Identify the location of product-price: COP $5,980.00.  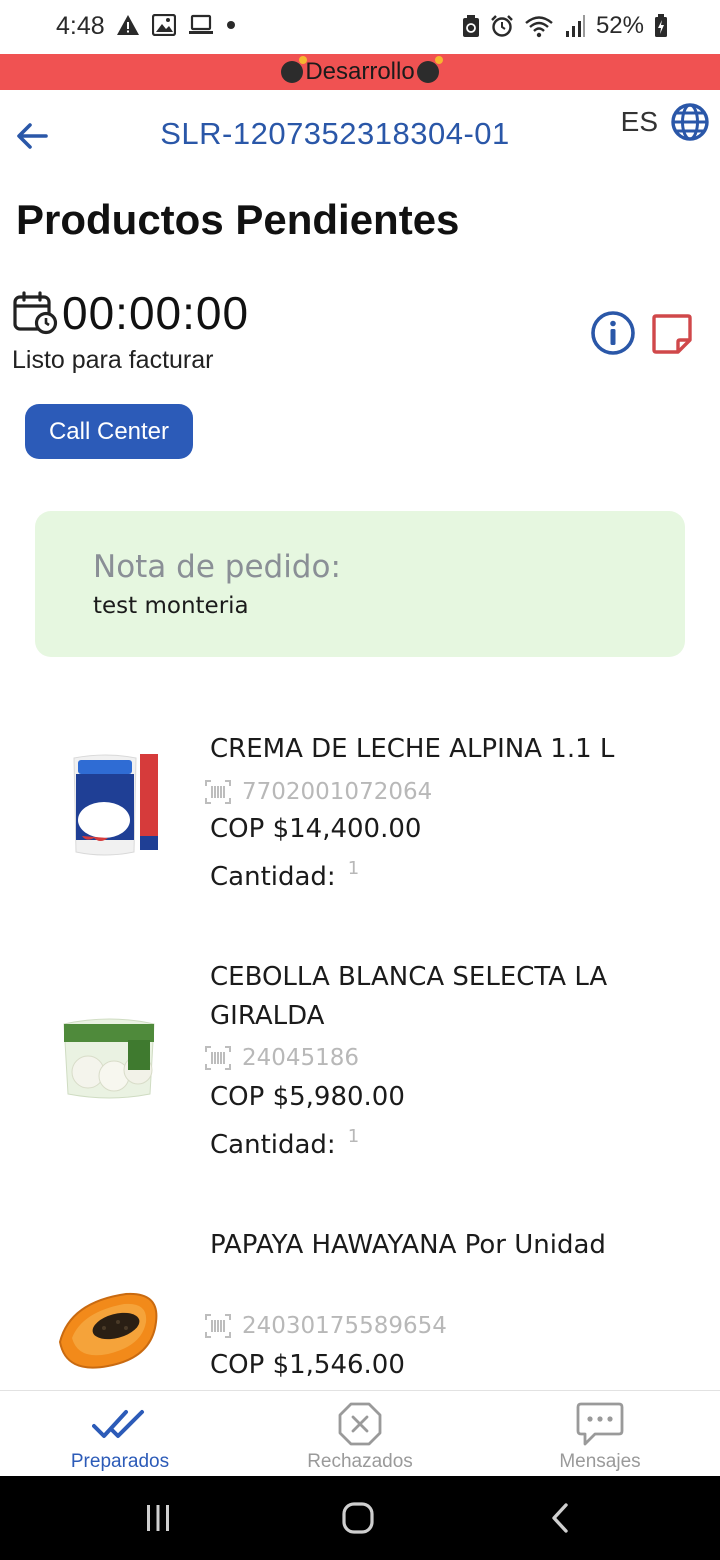
(307, 1097).